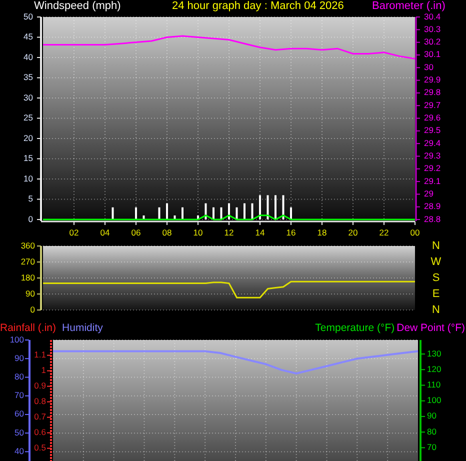 This screenshot has height=461, width=466. I want to click on axis-label: 29.3, so click(432, 155).